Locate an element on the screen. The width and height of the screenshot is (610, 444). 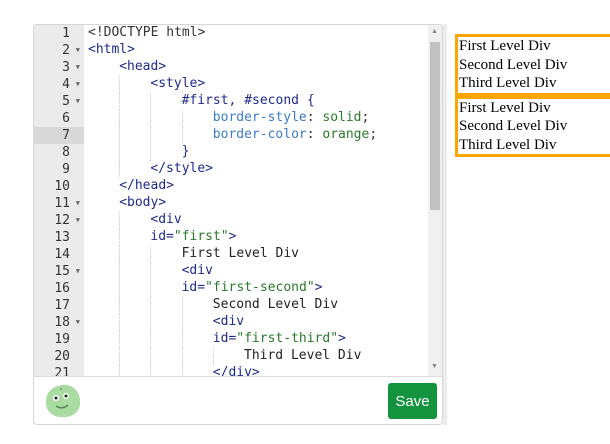
line-number-text: 4 is located at coordinates (66, 84).